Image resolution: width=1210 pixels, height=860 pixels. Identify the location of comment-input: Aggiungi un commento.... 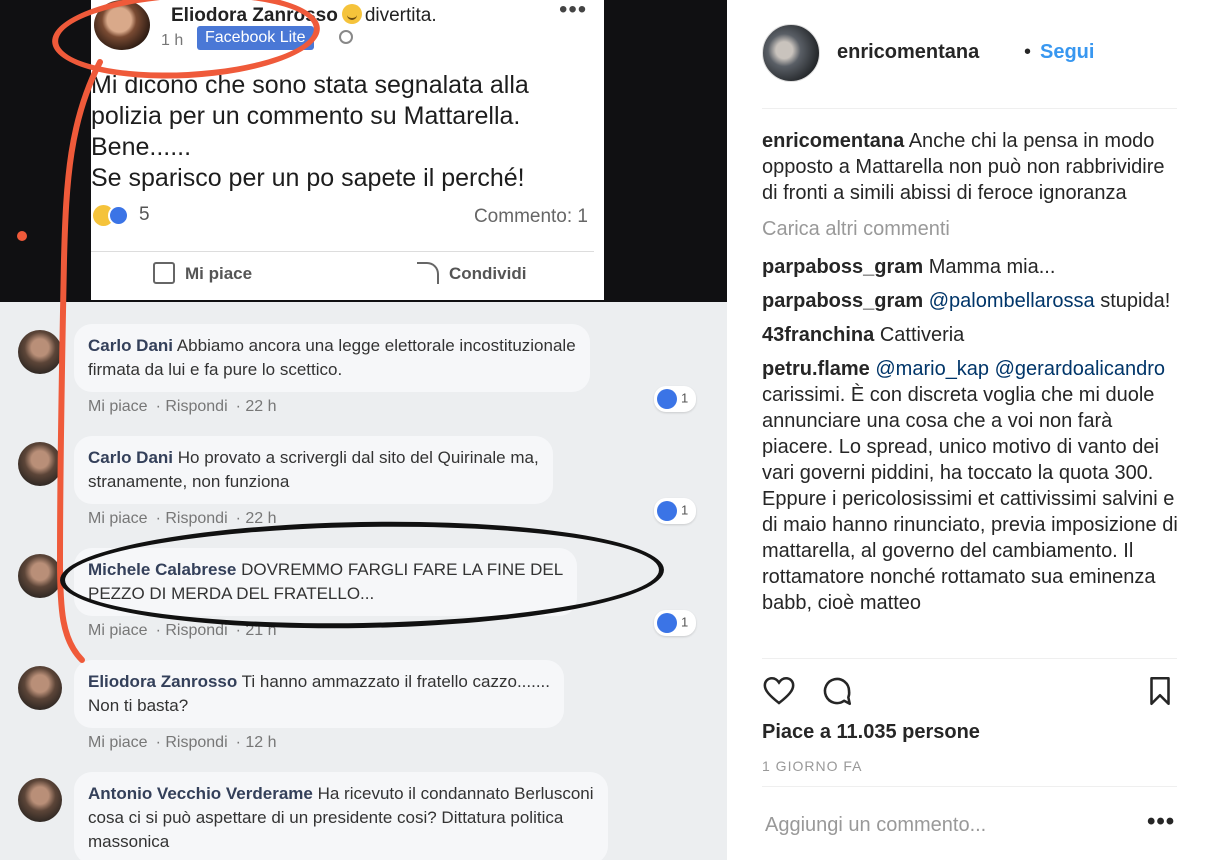
(875, 825).